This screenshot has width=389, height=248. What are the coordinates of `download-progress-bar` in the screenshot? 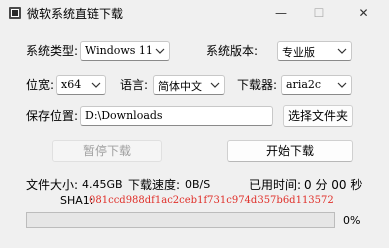 It's located at (180, 220).